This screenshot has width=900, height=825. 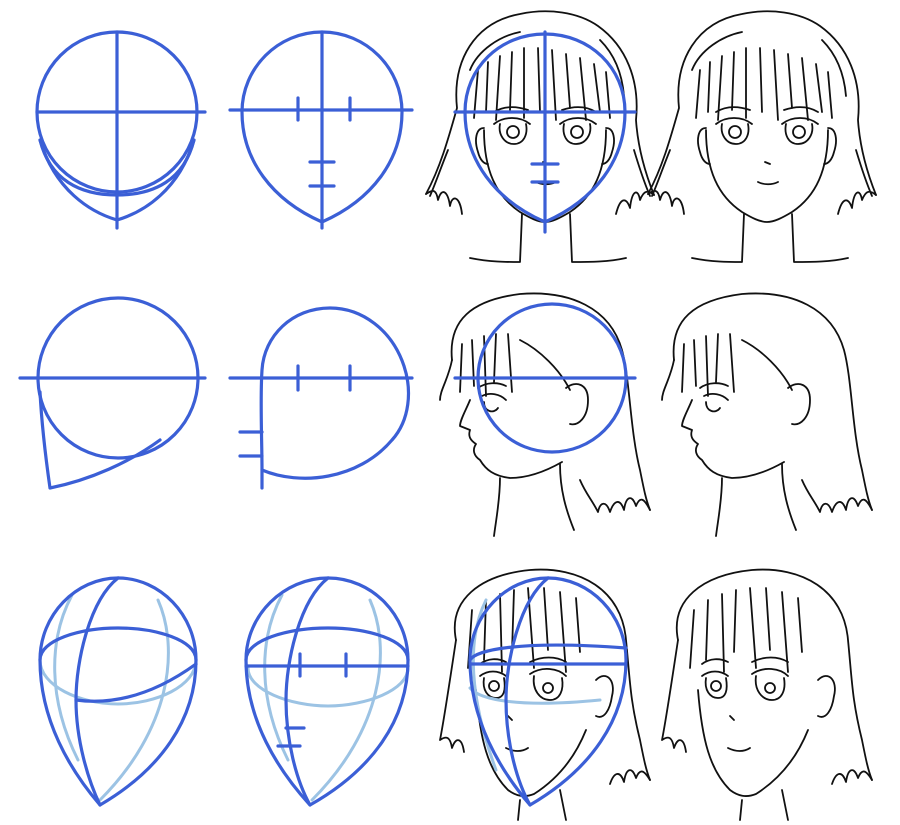 I want to click on side-guide-head-shape, so click(x=321, y=398).